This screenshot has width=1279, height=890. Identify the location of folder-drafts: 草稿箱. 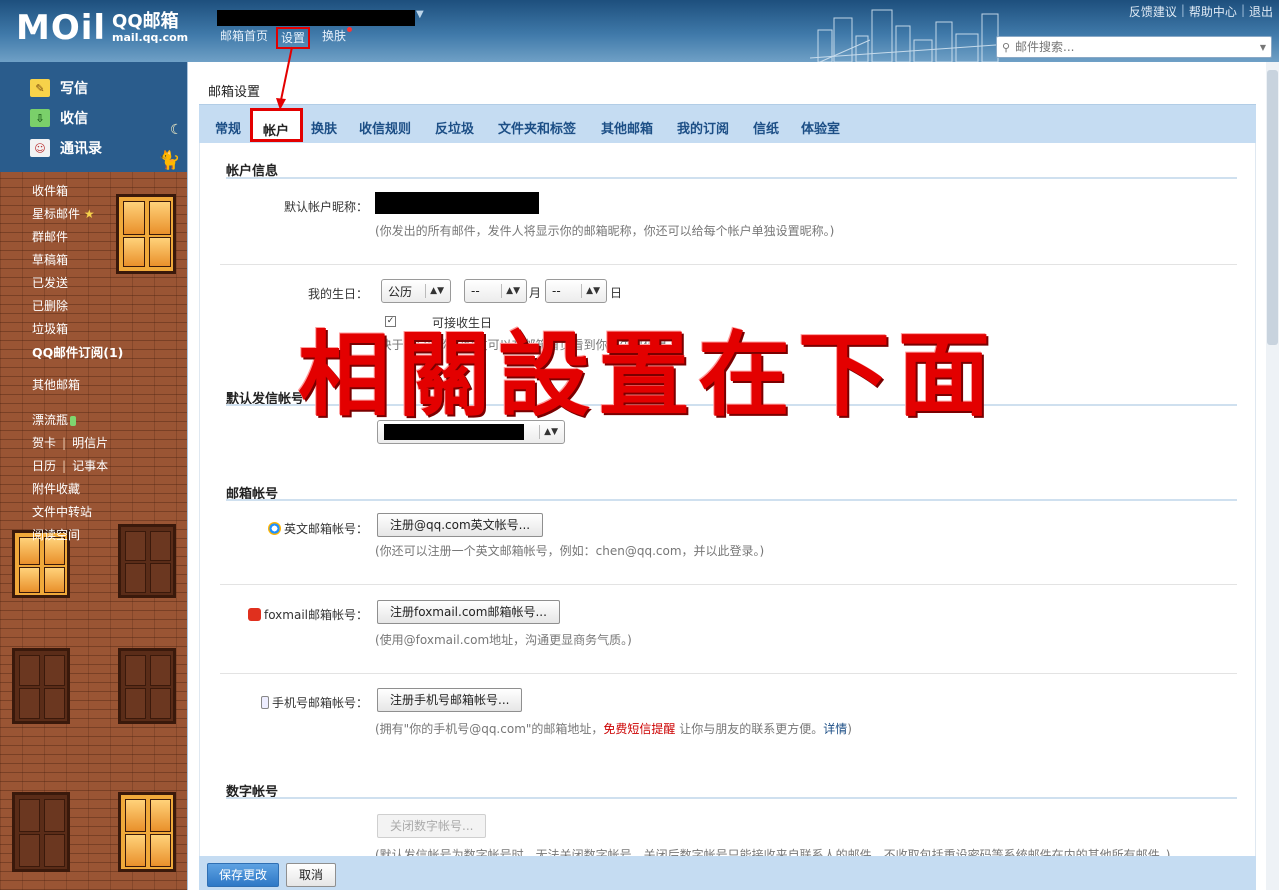
(77, 260).